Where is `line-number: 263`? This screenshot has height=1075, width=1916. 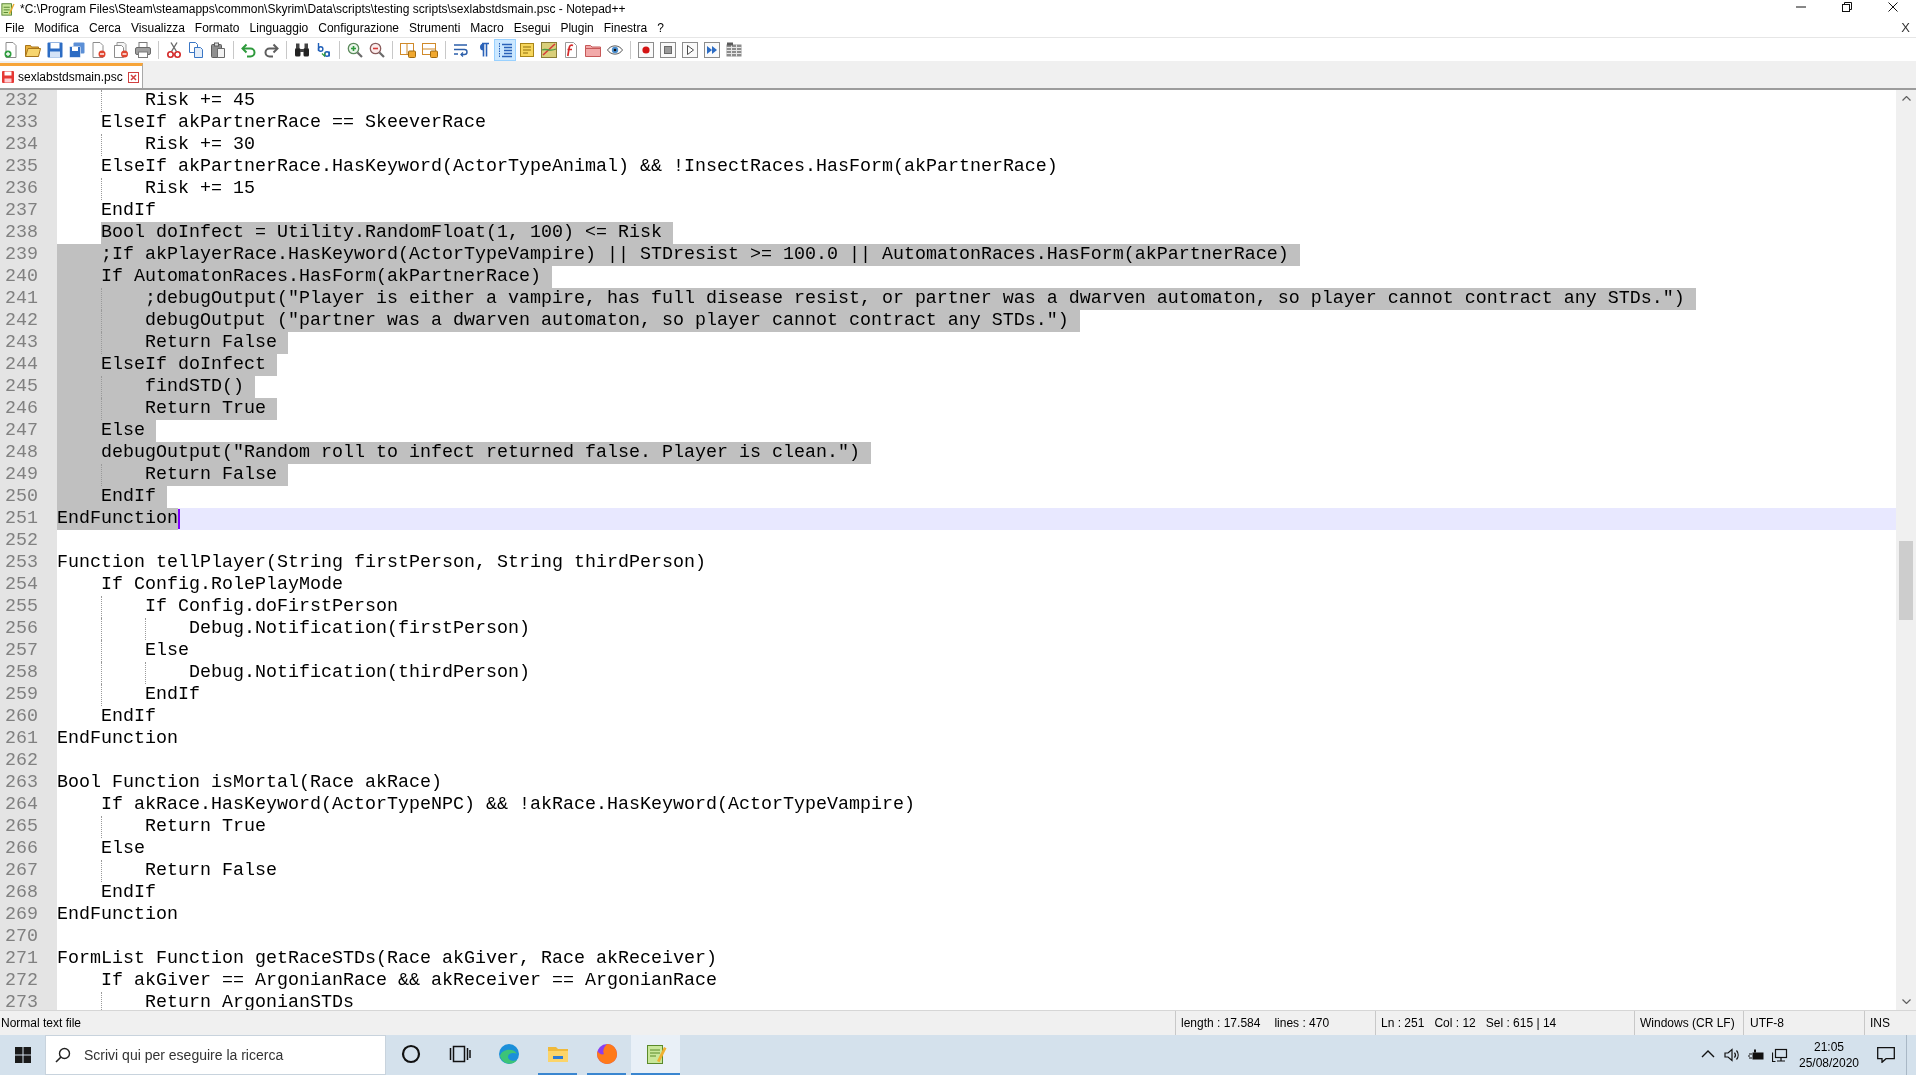
line-number: 263 is located at coordinates (21, 783).